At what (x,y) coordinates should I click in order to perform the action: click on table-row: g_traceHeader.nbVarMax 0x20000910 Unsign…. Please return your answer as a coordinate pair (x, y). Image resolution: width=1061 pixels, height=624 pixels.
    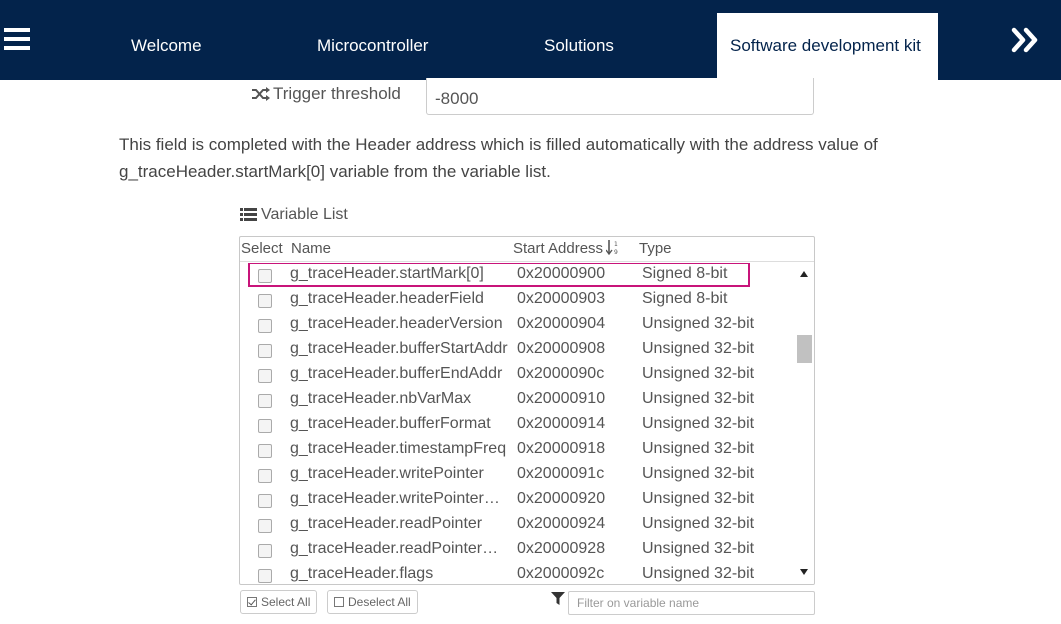
    Looking at the image, I should click on (517, 400).